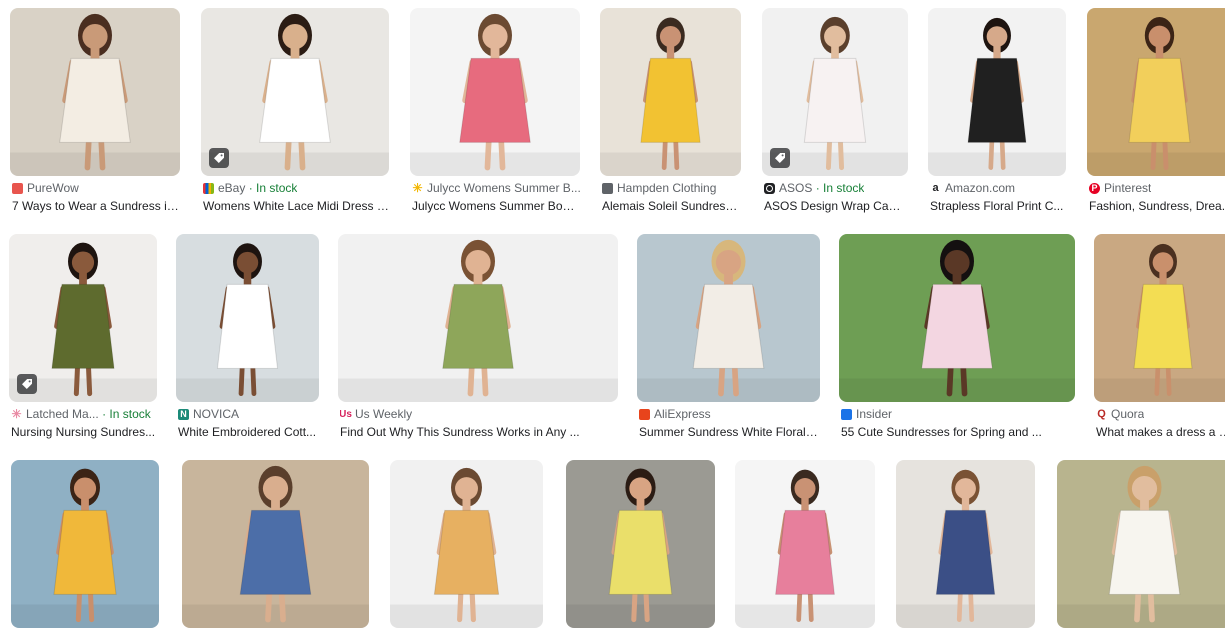 This screenshot has width=1225, height=628. Describe the element at coordinates (208, 188) in the screenshot. I see `multicolor-favicon-icon` at that location.